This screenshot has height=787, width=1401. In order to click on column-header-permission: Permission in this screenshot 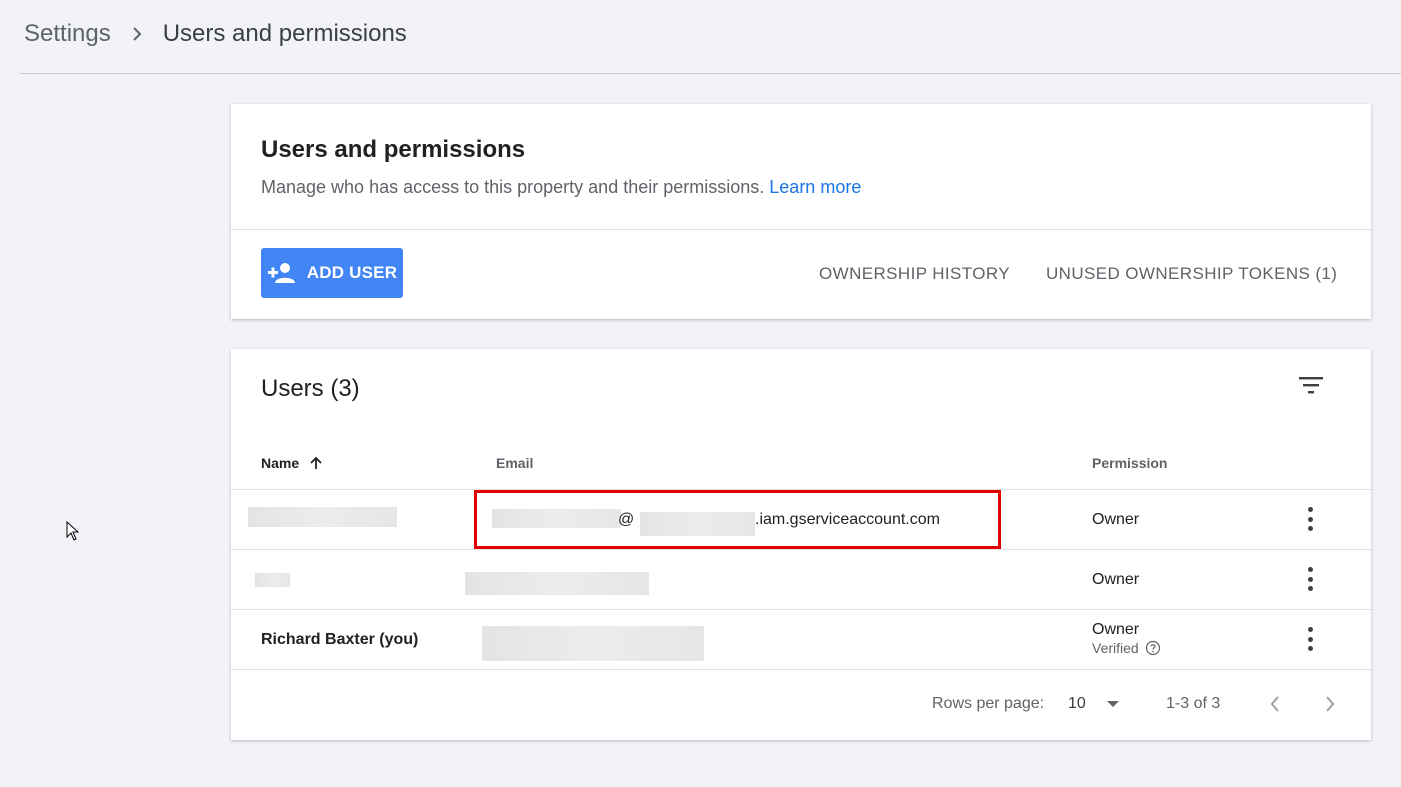, I will do `click(1129, 463)`.